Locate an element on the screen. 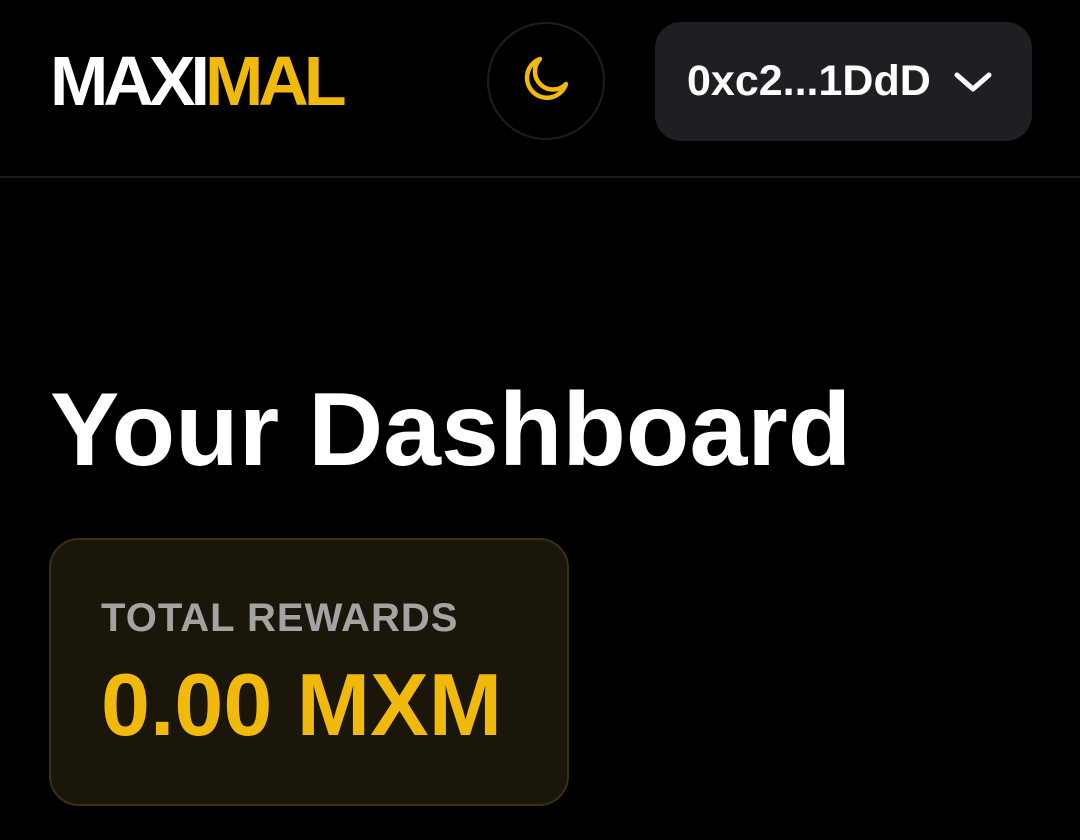  moon-icon is located at coordinates (546, 81).